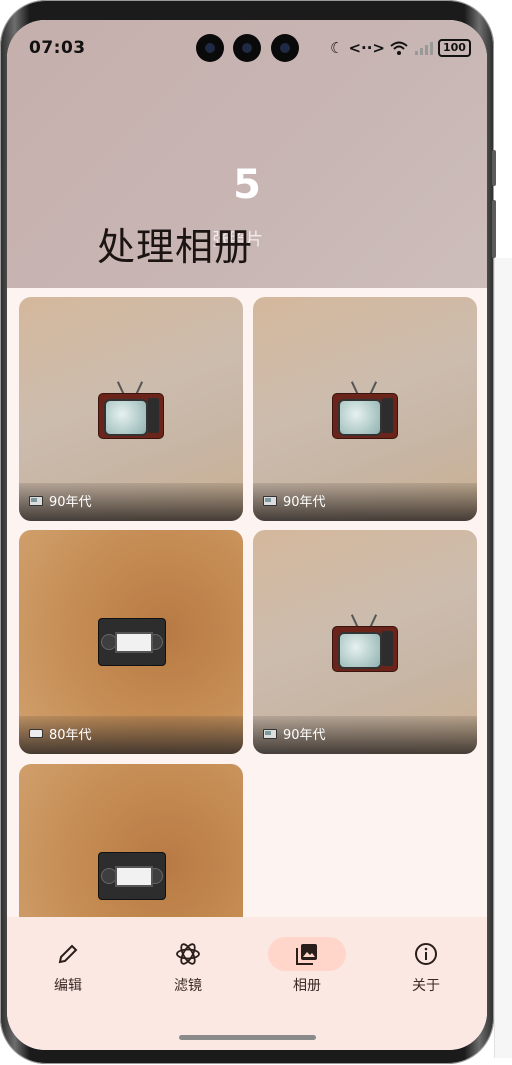 The height and width of the screenshot is (1065, 512). What do you see at coordinates (247, 1037) in the screenshot?
I see `home-indicator` at bounding box center [247, 1037].